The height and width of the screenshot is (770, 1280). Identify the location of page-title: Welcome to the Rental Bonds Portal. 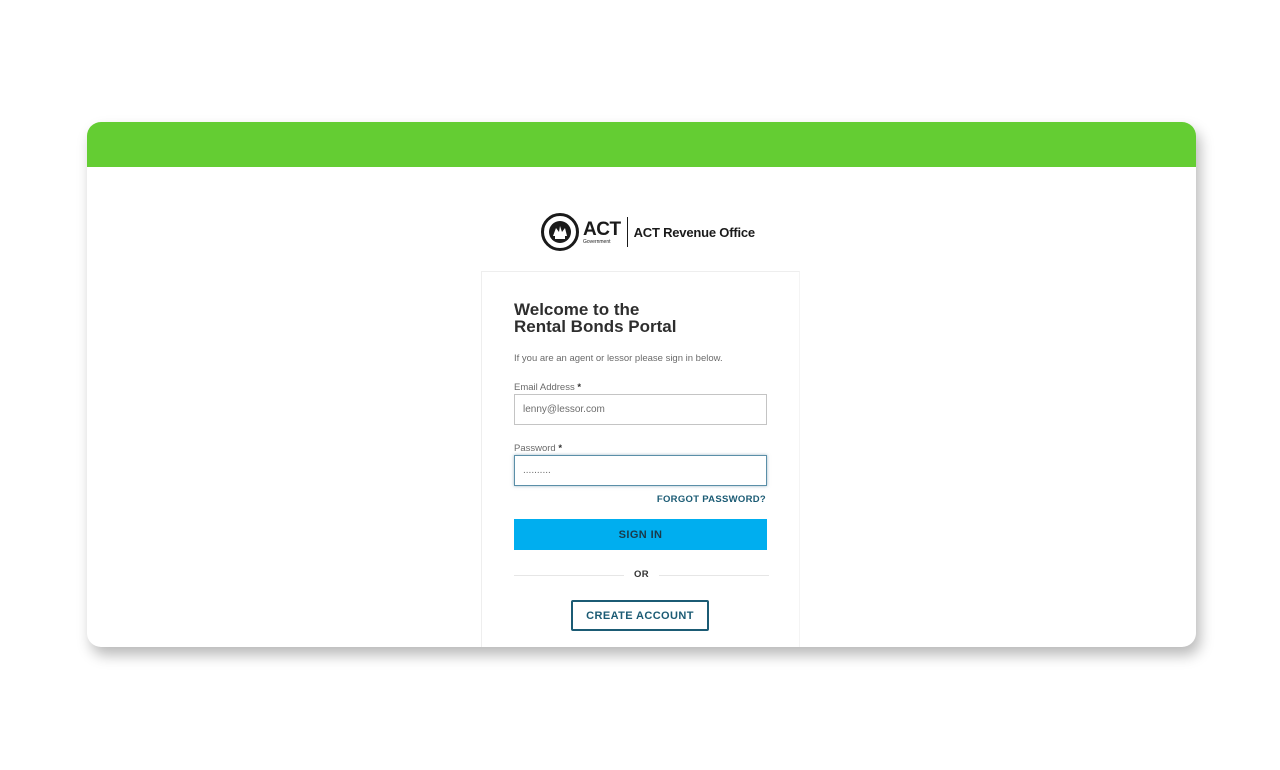
(644, 318).